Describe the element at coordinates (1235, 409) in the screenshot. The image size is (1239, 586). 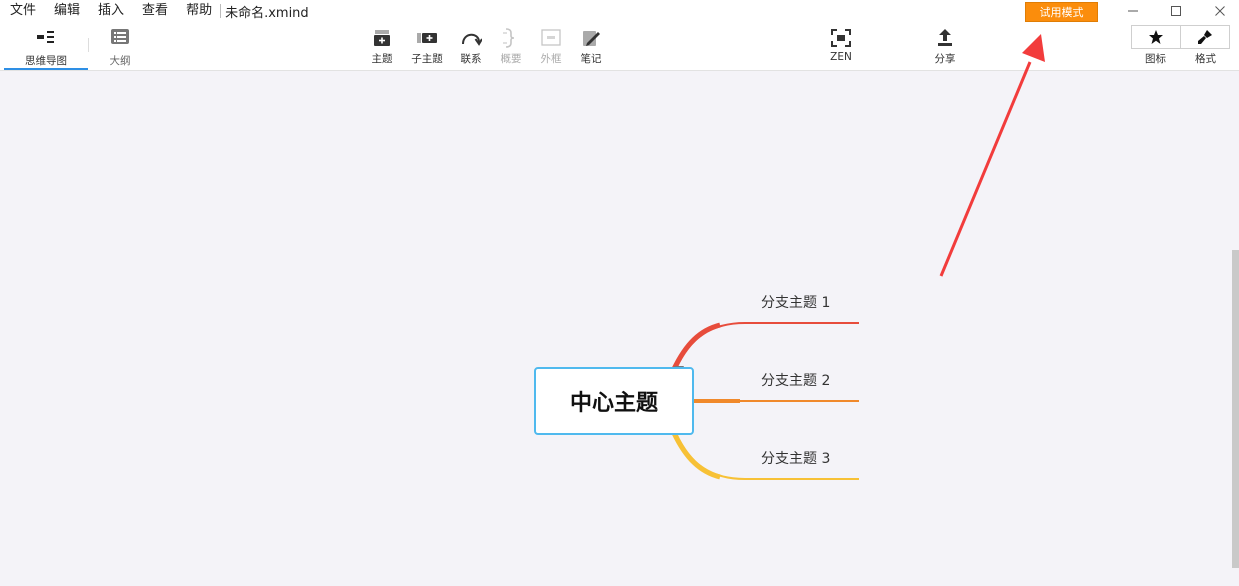
I see `vertical-scrollbar` at that location.